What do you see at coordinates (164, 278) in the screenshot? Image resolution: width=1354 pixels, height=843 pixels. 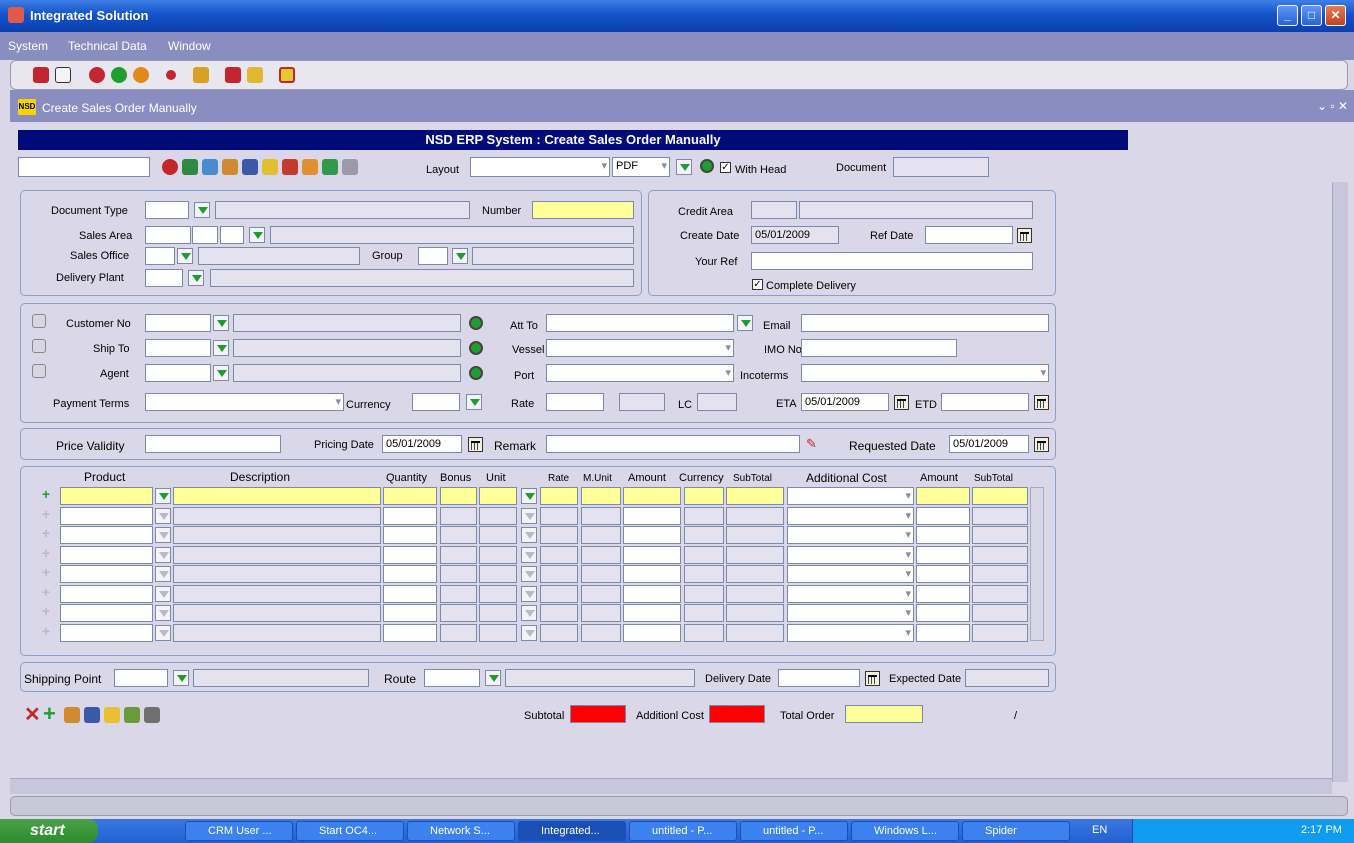 I see `delivery-plant-field` at bounding box center [164, 278].